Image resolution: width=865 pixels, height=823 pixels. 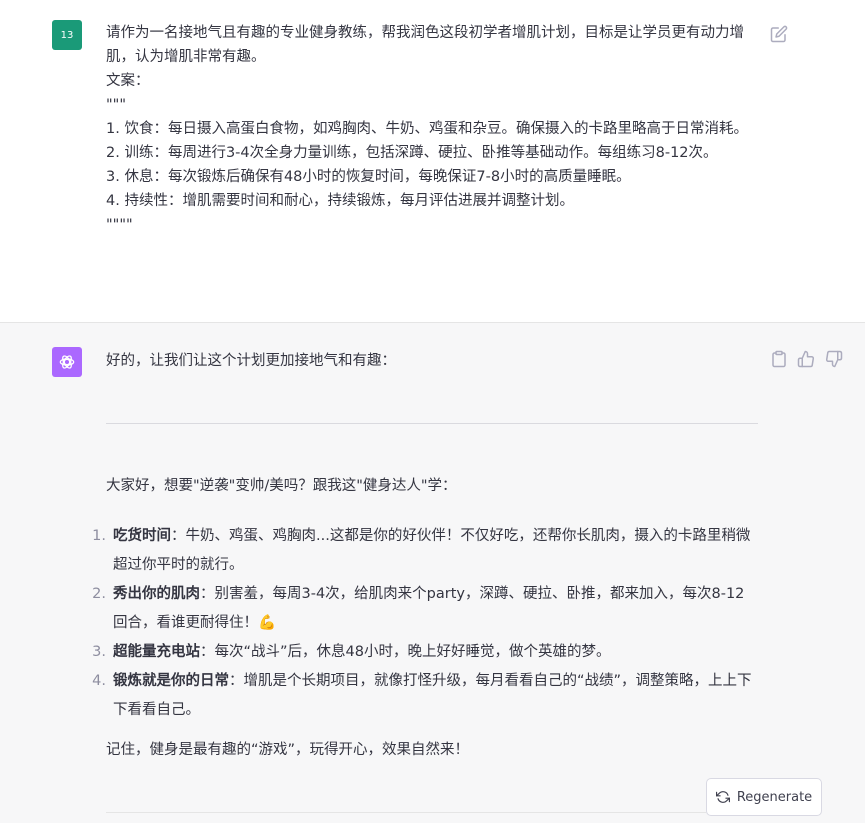 What do you see at coordinates (99, 681) in the screenshot?
I see `list-number: 4.` at bounding box center [99, 681].